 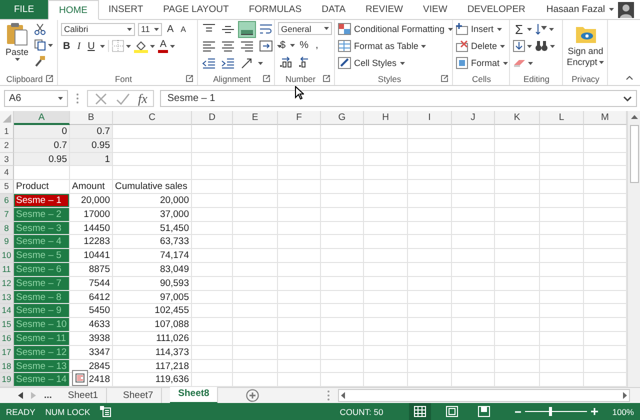 I want to click on user-name: Hasaan Fazal, so click(x=575, y=9).